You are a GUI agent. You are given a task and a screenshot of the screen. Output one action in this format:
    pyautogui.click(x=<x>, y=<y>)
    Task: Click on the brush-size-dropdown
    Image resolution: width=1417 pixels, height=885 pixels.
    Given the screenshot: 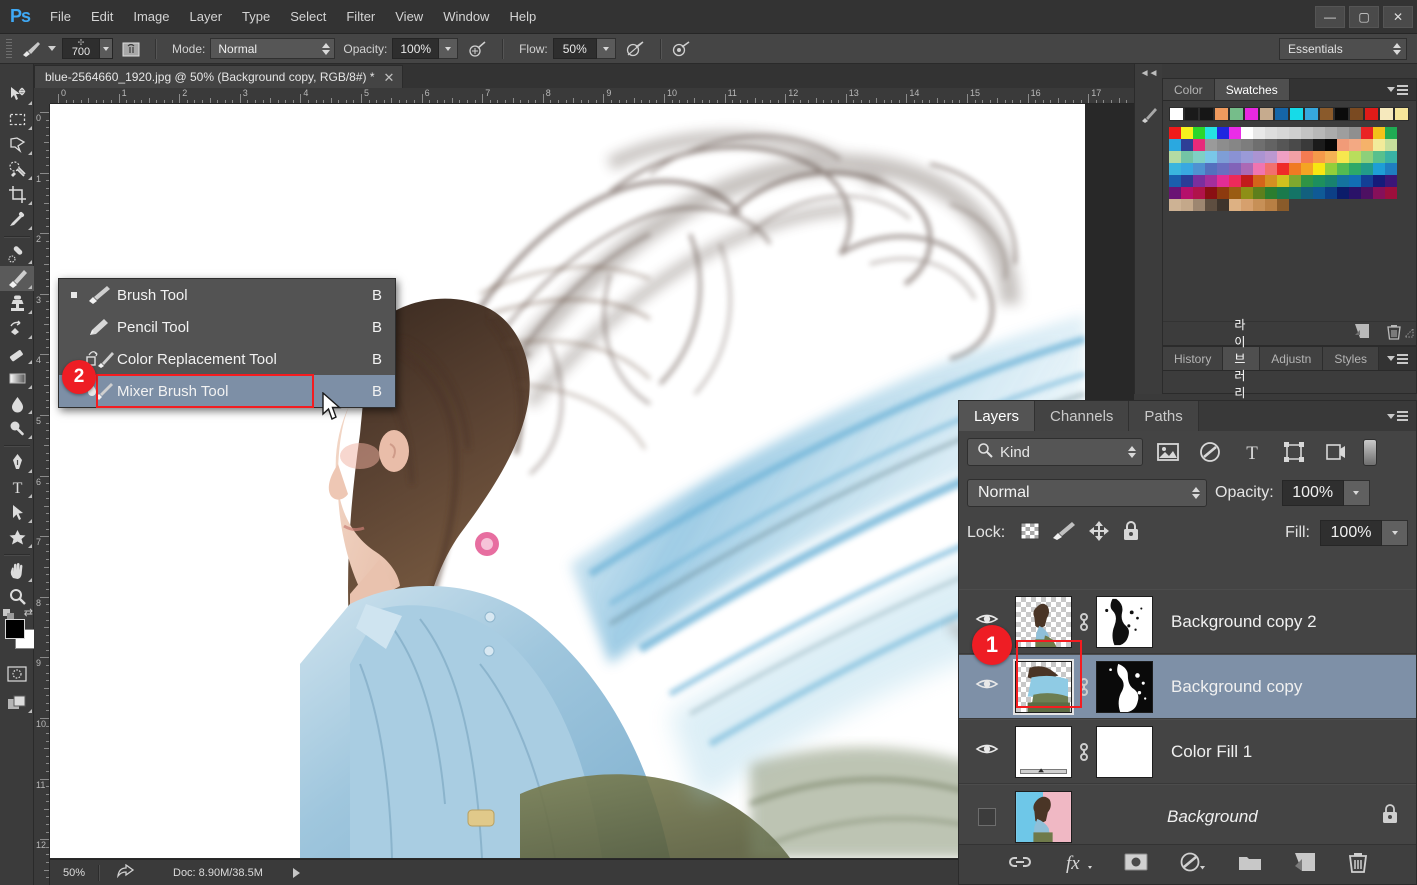 What is the action you would take?
    pyautogui.click(x=105, y=48)
    